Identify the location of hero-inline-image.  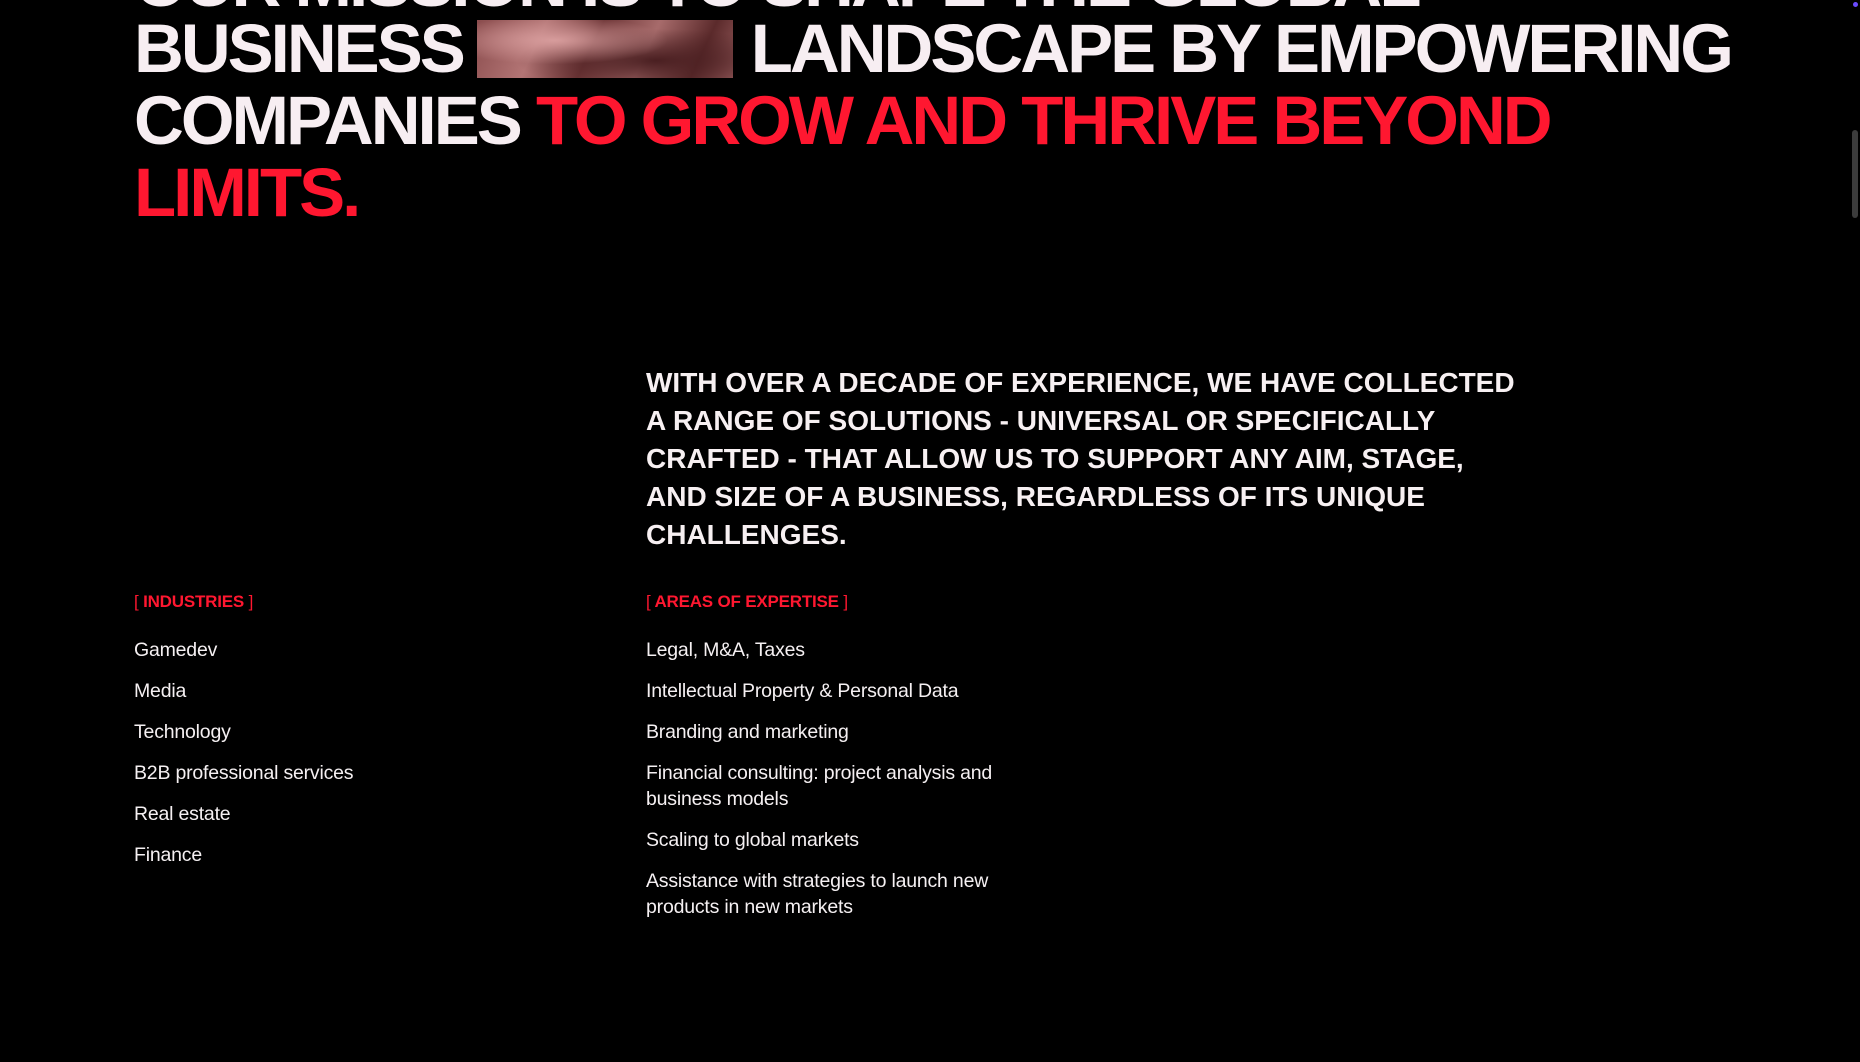
(604, 49).